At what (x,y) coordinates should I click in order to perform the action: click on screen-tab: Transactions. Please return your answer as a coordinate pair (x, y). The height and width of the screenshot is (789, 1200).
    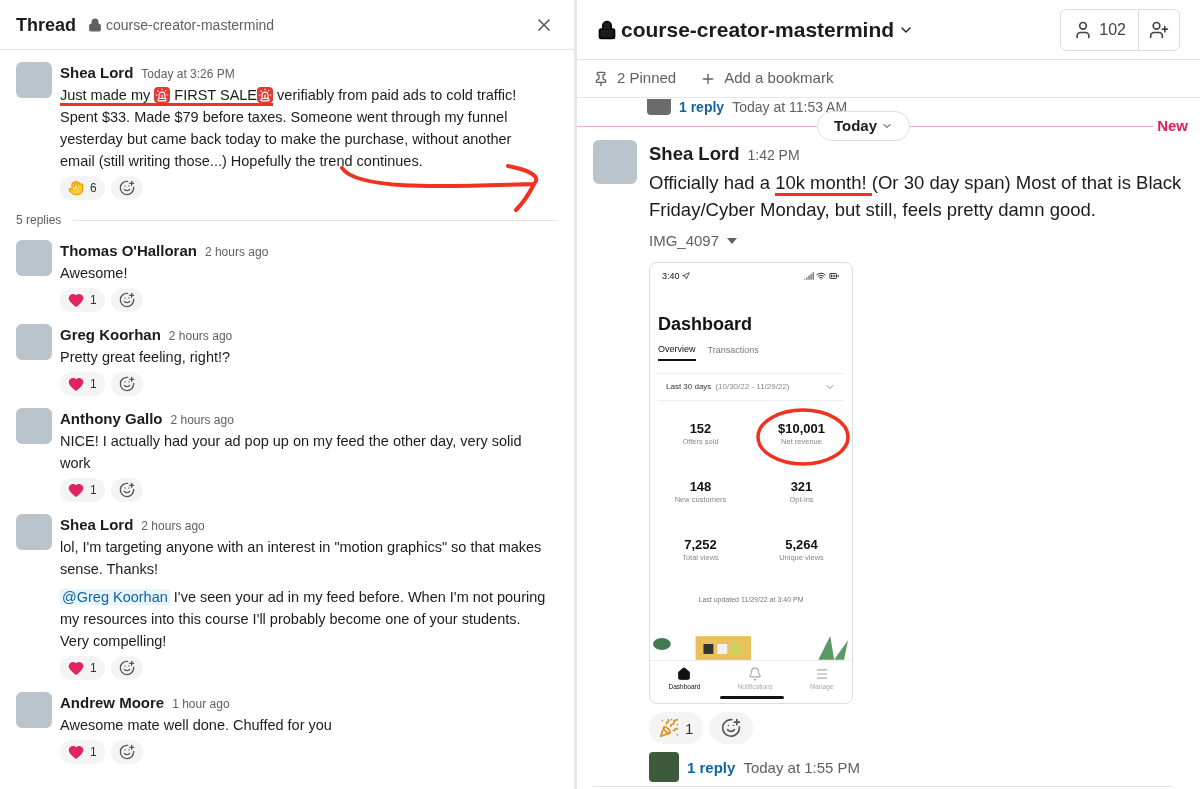
    Looking at the image, I should click on (733, 352).